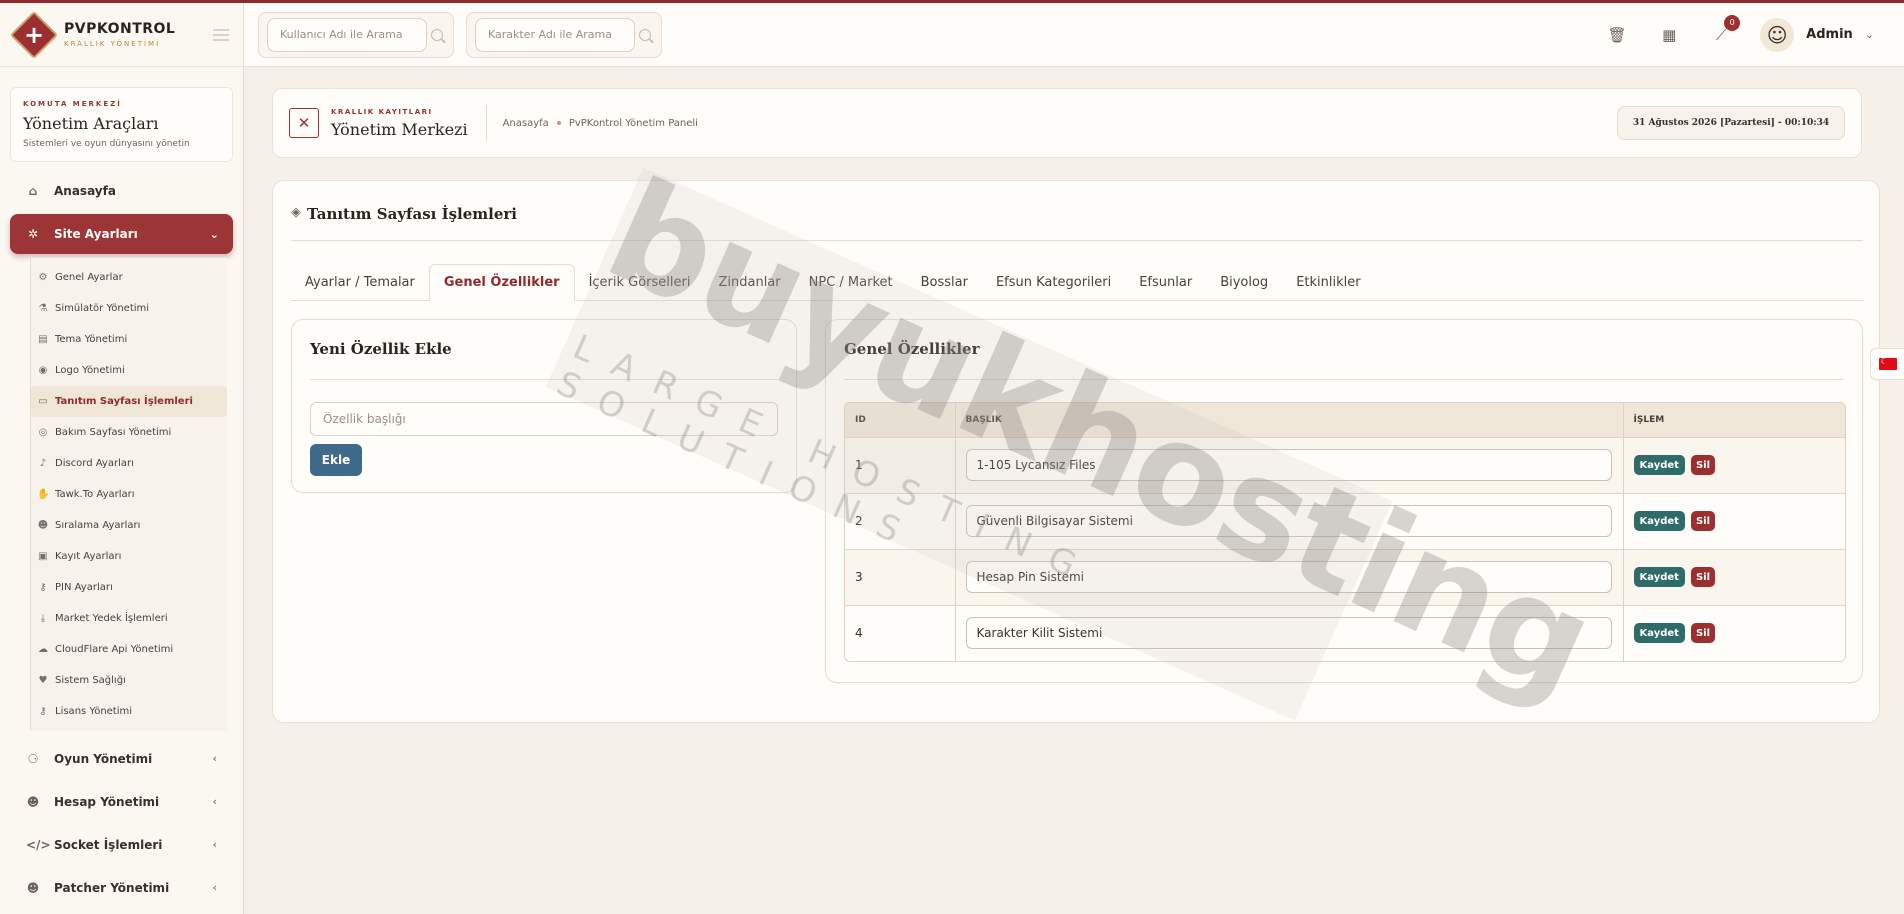 This screenshot has width=1904, height=914. Describe the element at coordinates (304, 123) in the screenshot. I see `close-icon: ✕` at that location.